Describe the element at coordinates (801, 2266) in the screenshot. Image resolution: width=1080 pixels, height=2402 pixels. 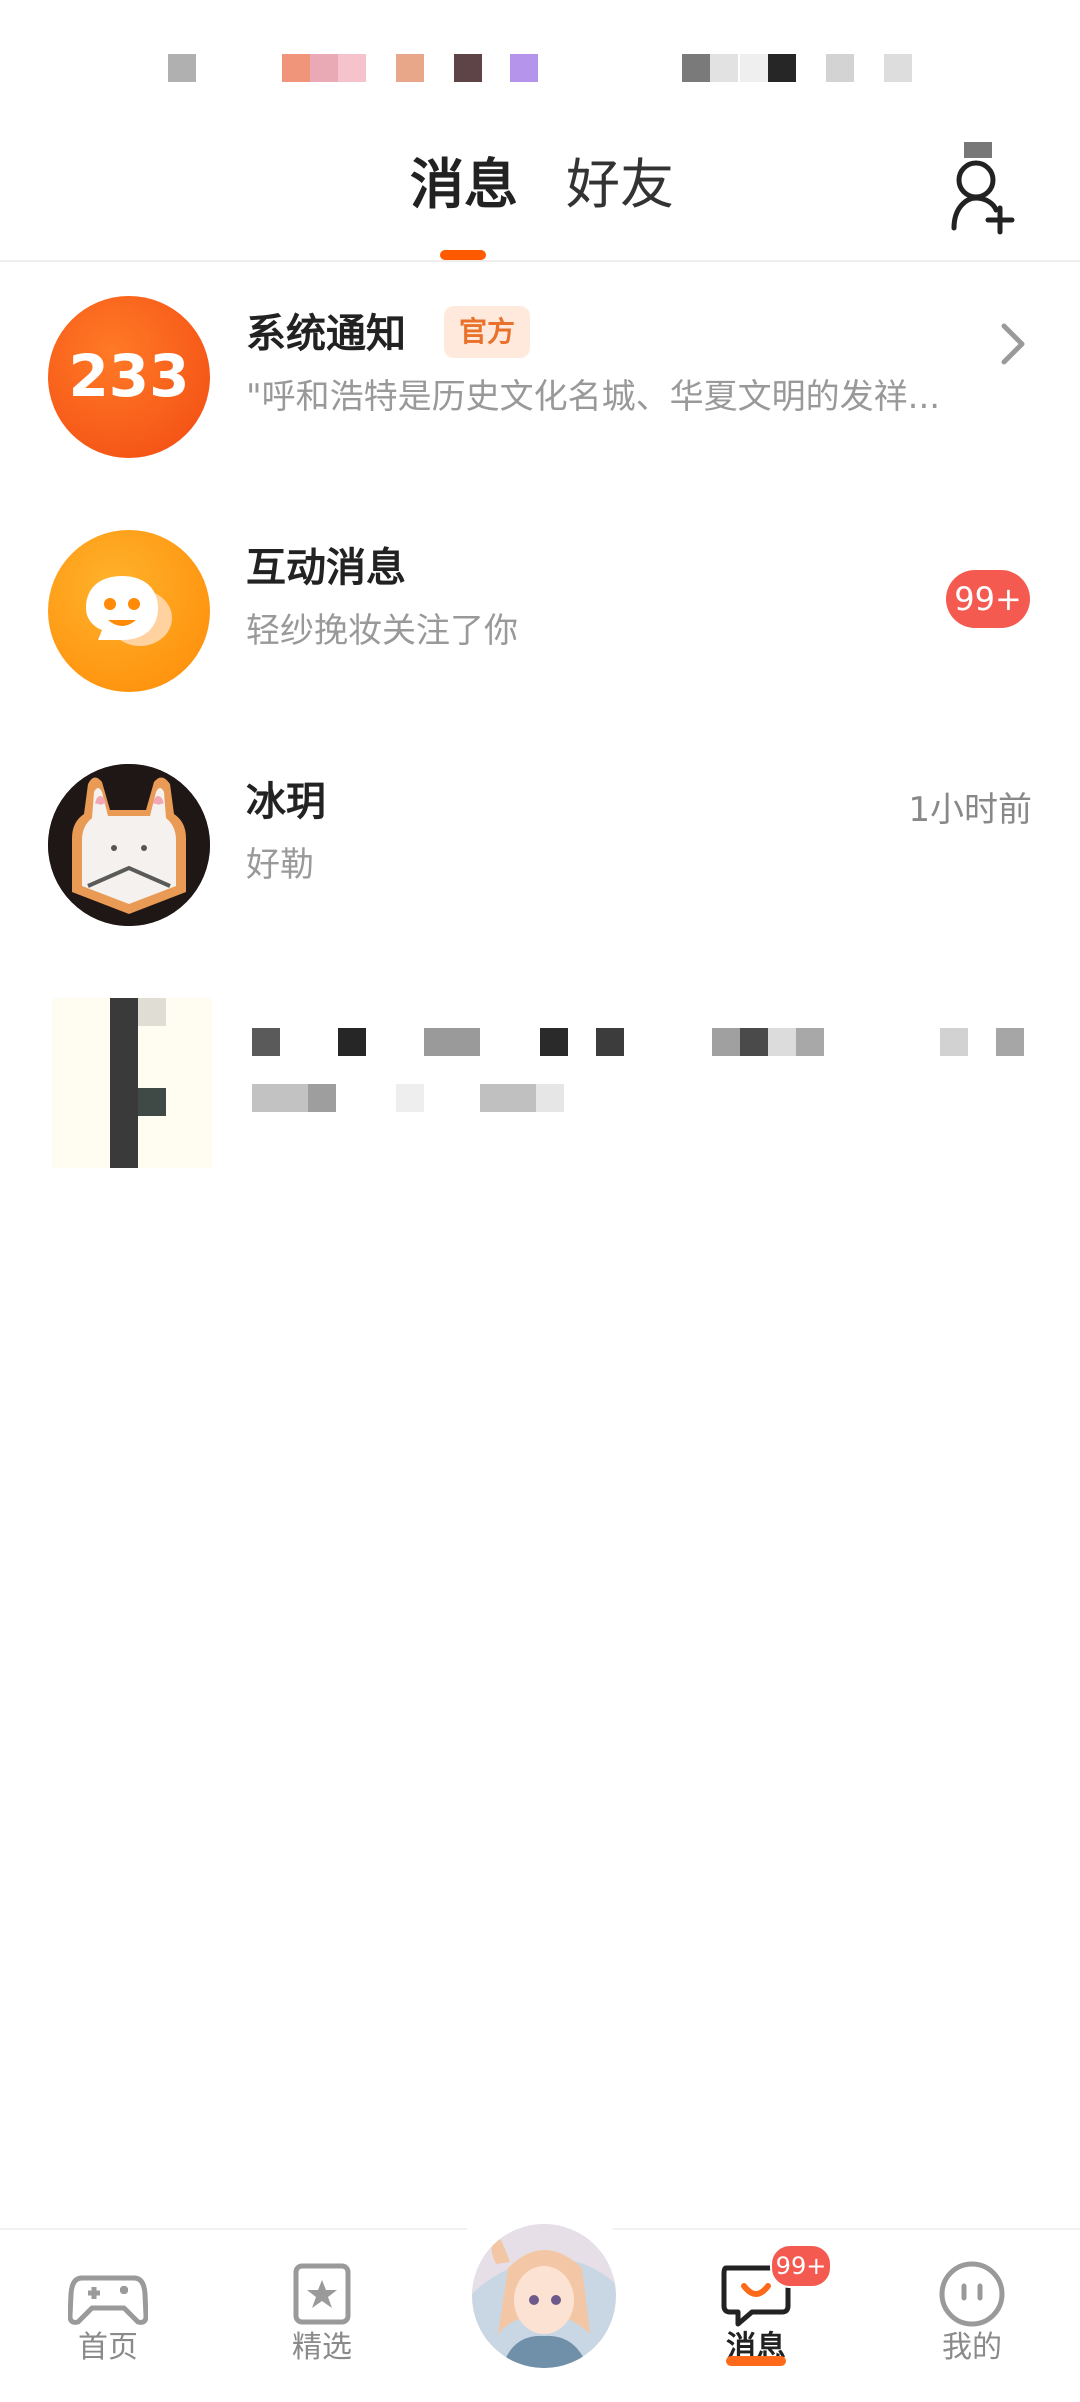
I see `nav-unread-badge: 99+` at that location.